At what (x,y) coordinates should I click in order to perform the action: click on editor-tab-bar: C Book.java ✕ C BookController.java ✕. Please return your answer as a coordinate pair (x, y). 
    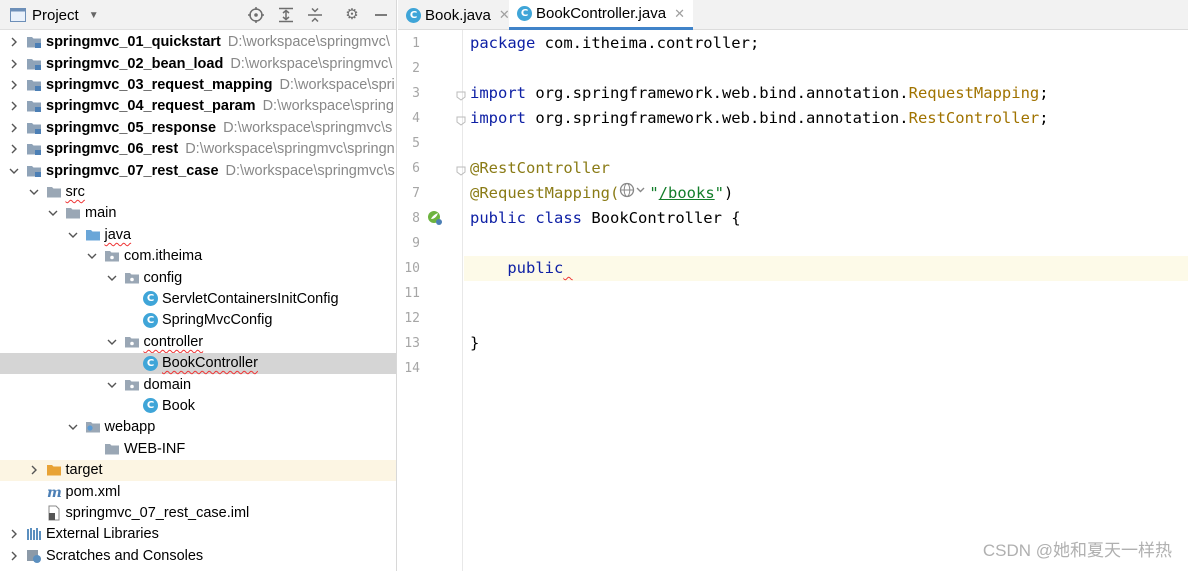
    Looking at the image, I should click on (793, 15).